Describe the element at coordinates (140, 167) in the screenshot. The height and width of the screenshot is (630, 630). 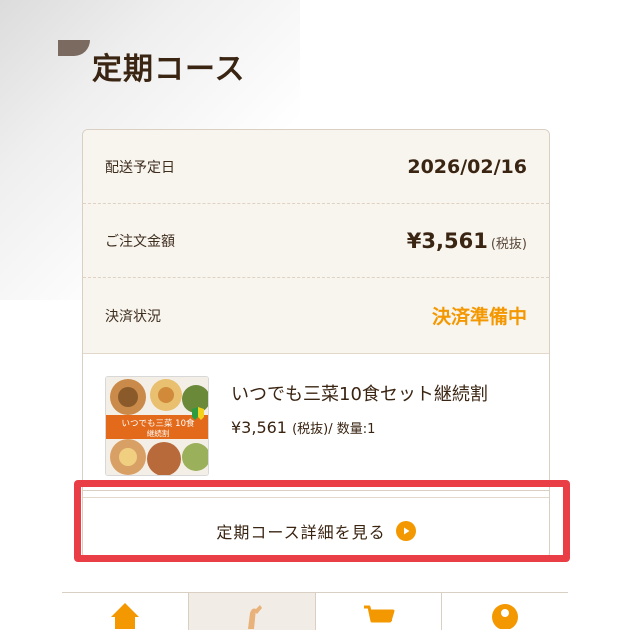
I see `delivery-date-label: 配送予定日` at that location.